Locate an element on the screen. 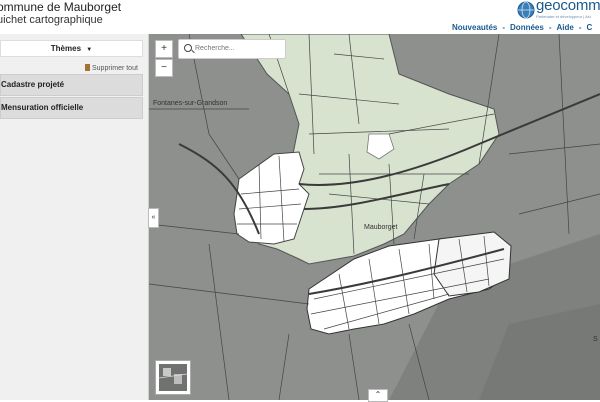 The image size is (600, 402). zoom-out-button: − is located at coordinates (164, 68).